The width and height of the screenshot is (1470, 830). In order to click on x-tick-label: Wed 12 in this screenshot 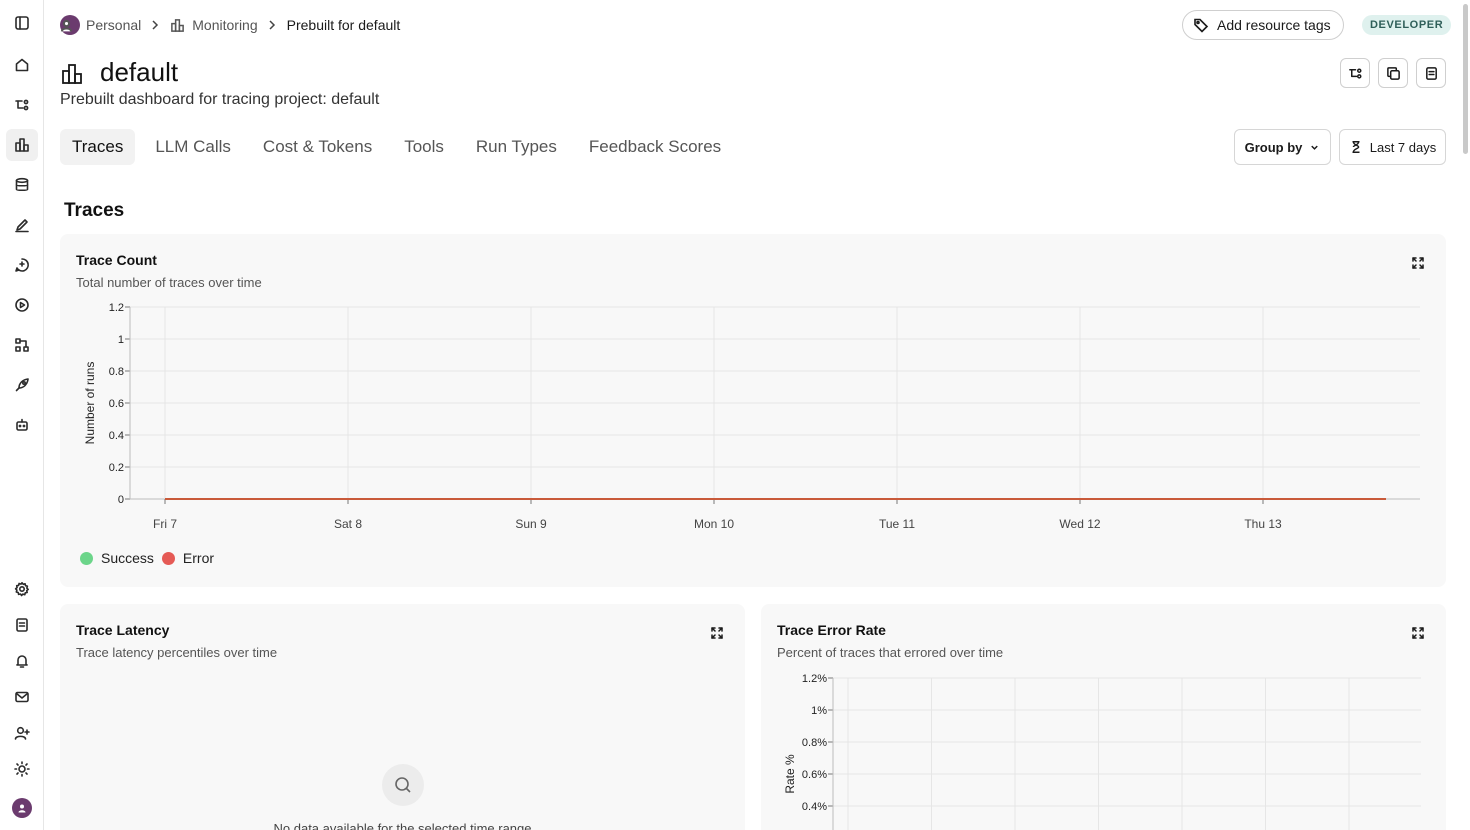, I will do `click(1079, 524)`.